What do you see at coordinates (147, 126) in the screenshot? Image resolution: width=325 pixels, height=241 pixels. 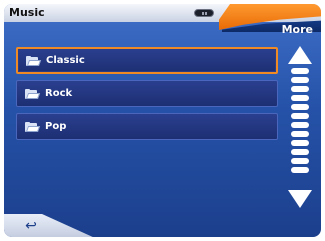 I see `list-item-pop: Pop` at bounding box center [147, 126].